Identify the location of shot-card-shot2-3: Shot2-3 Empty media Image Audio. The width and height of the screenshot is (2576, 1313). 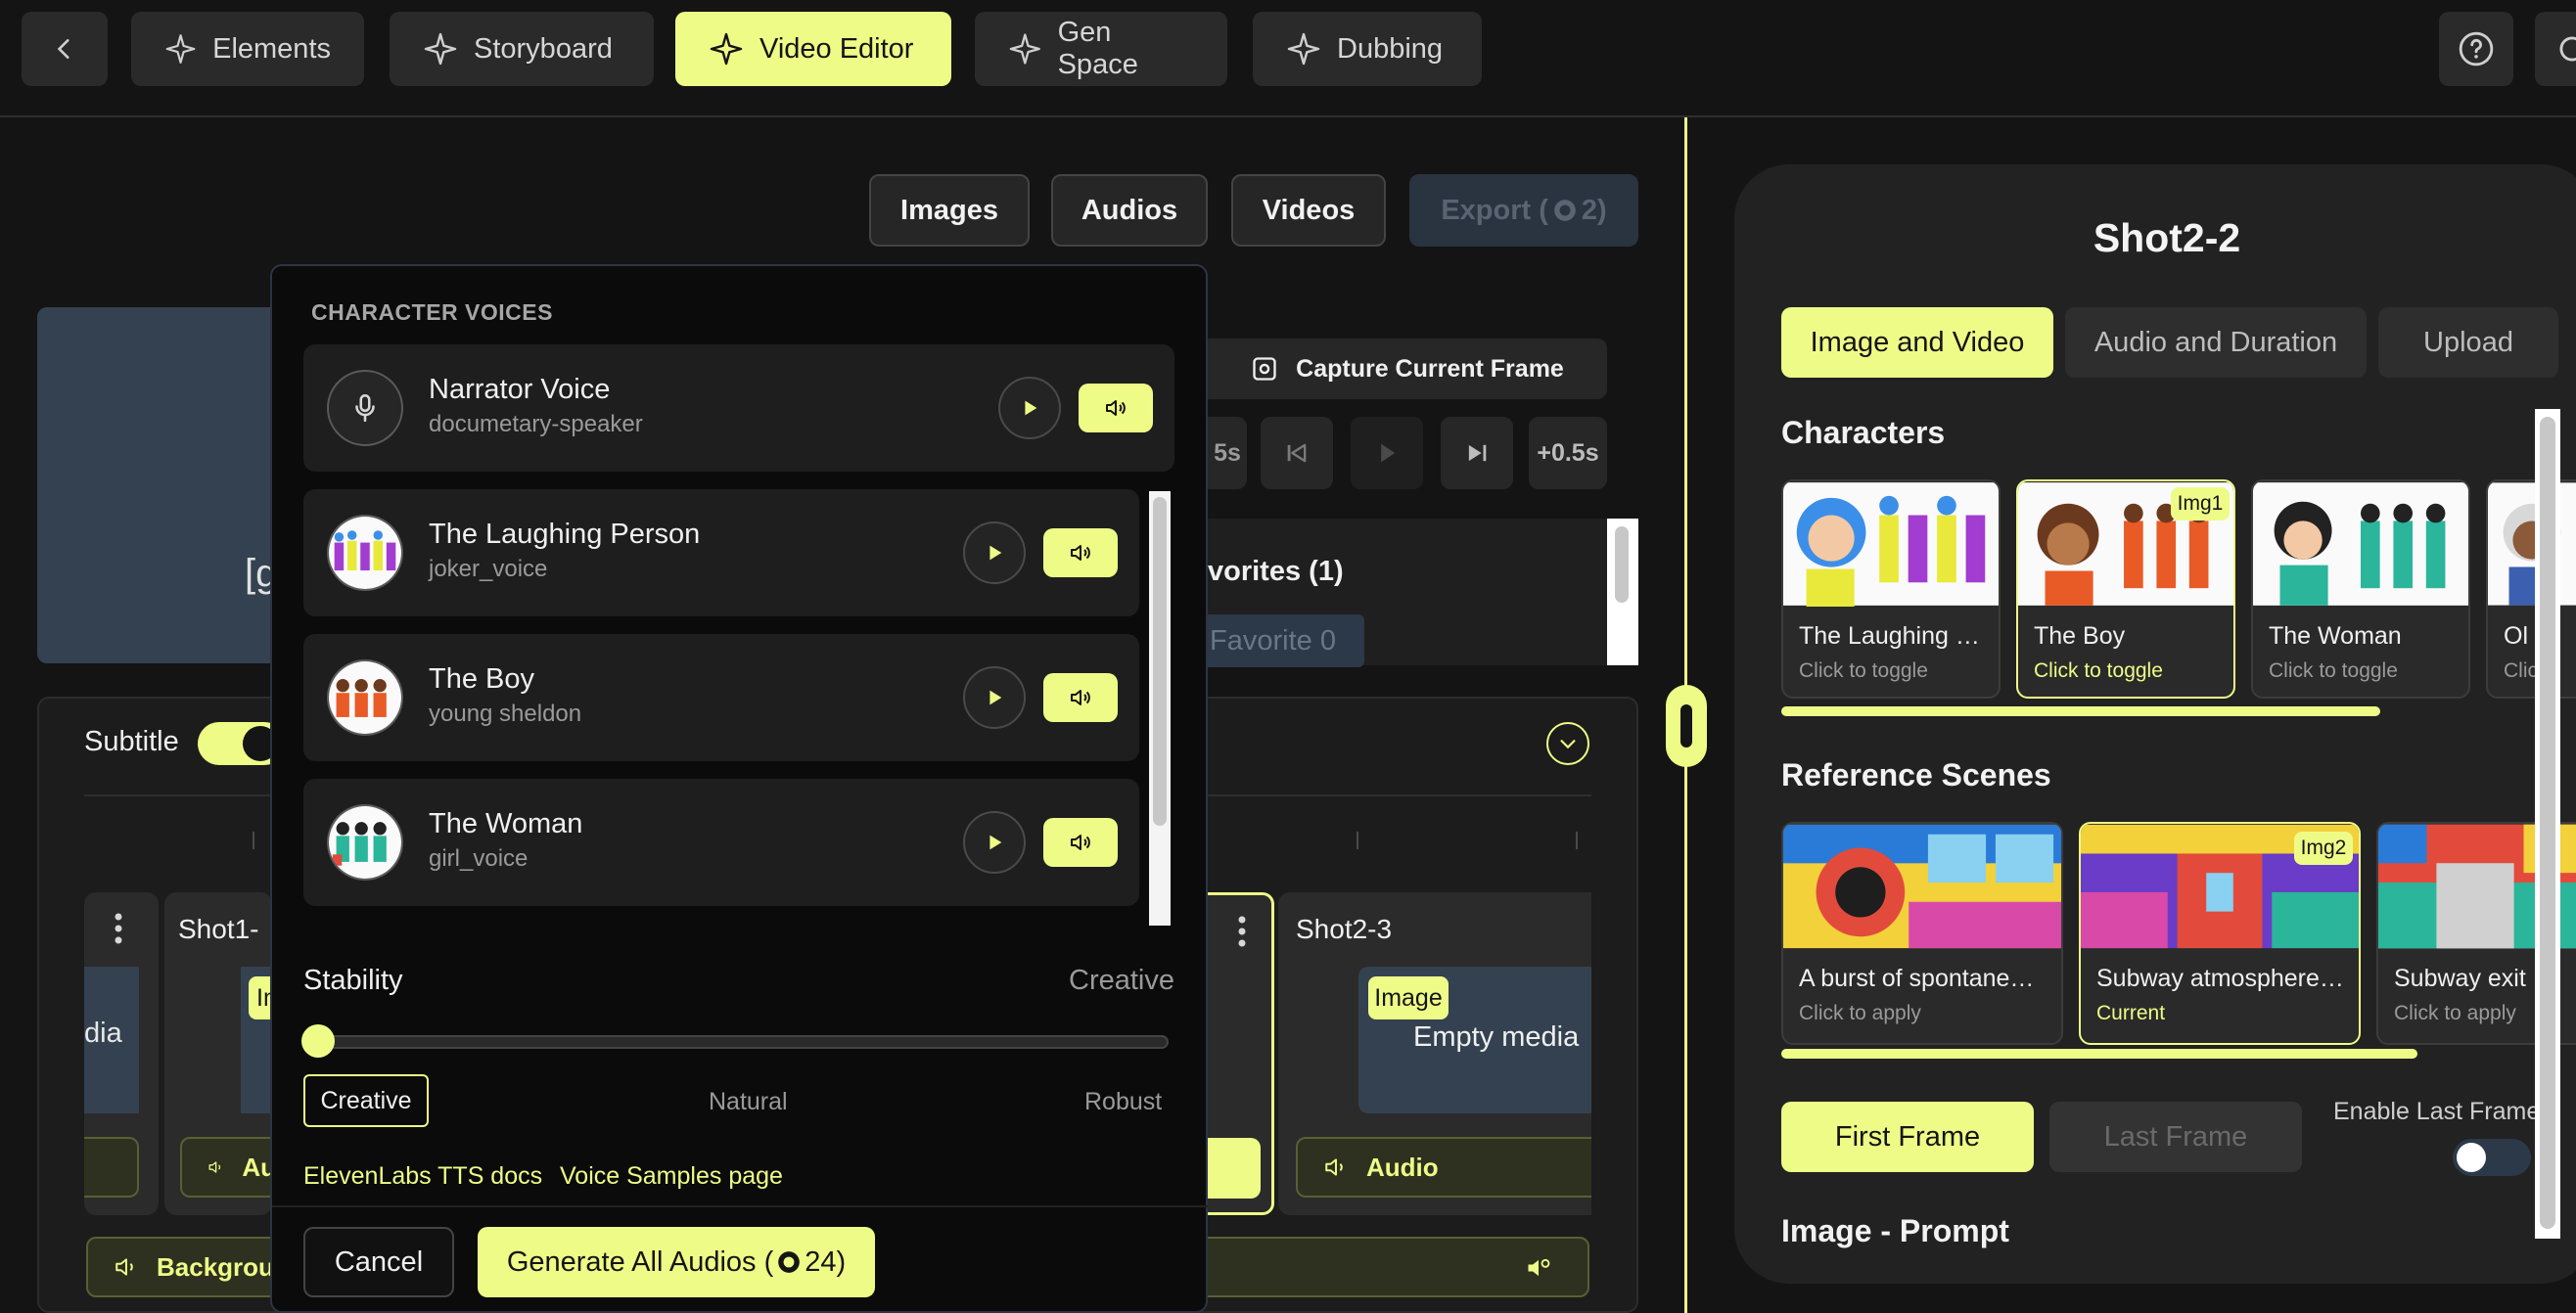
(1434, 1053).